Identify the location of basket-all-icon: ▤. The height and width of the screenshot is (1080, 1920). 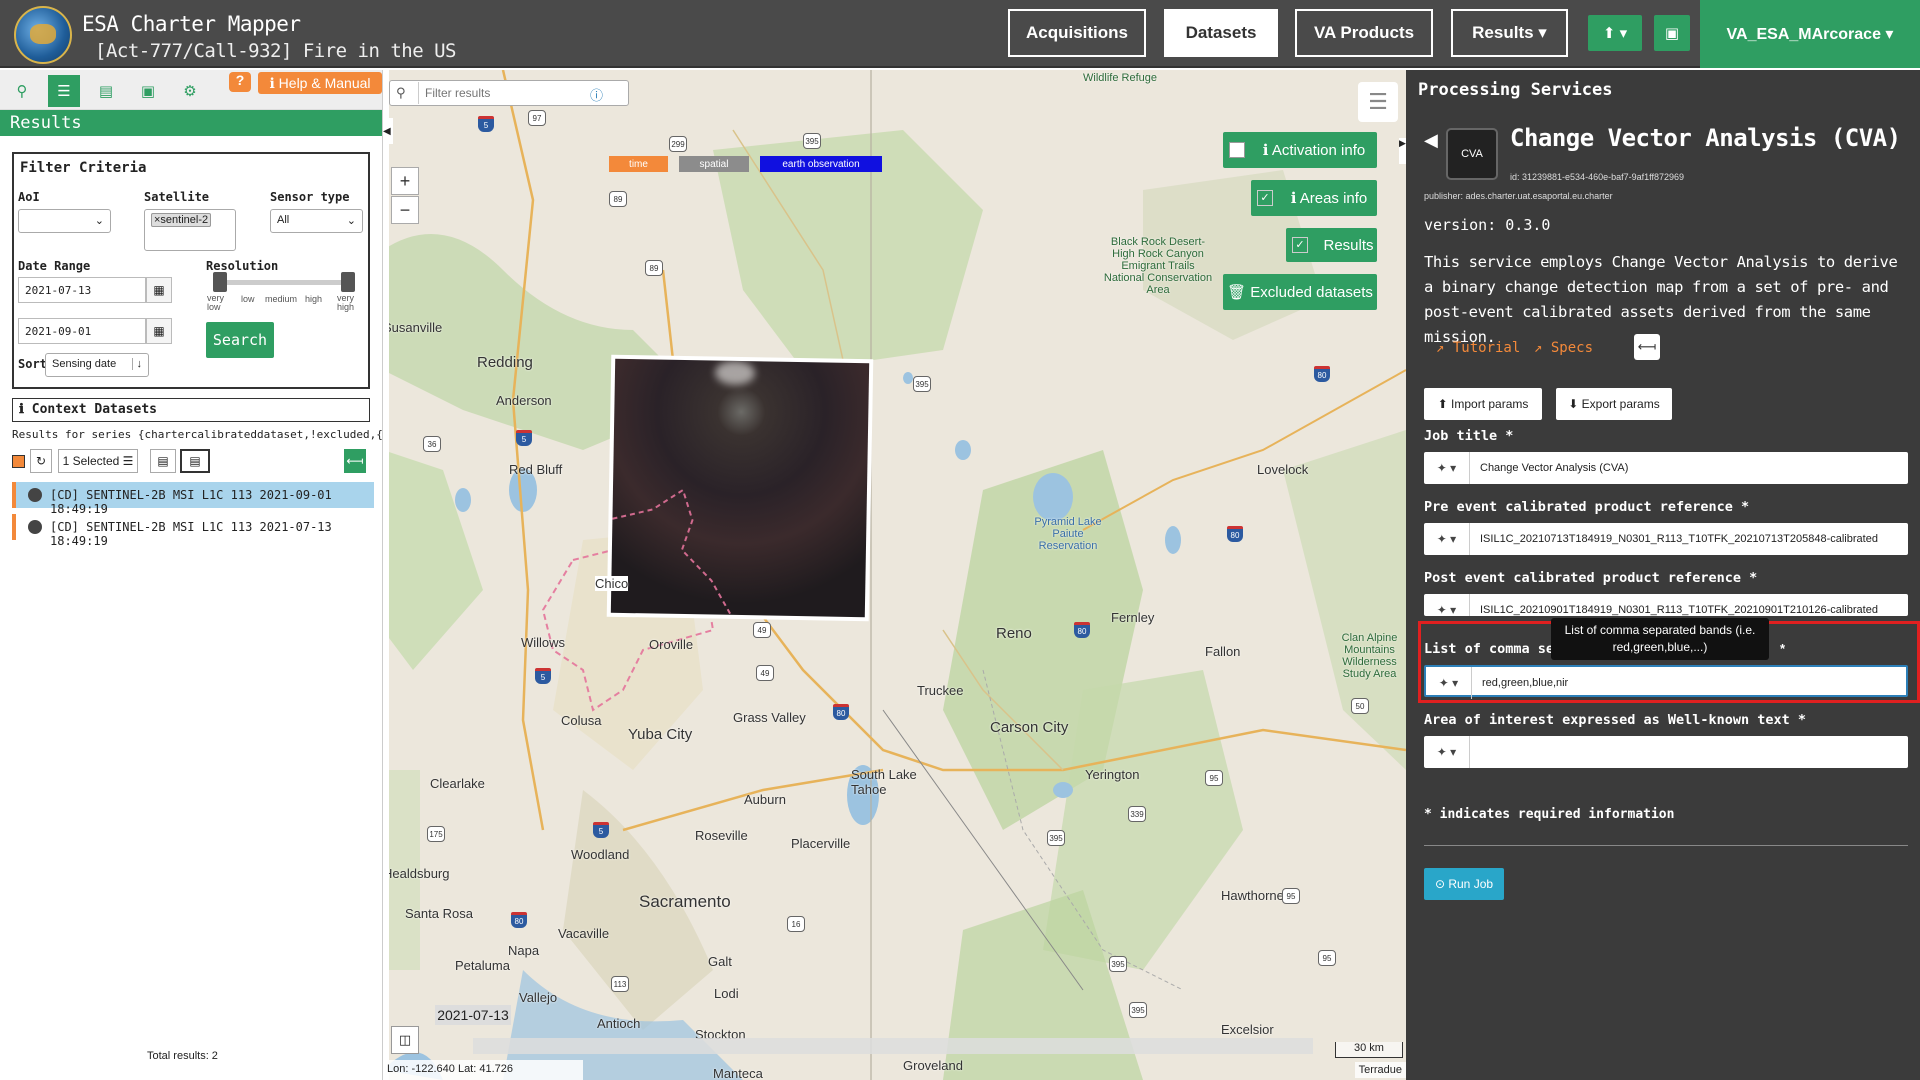
(195, 461).